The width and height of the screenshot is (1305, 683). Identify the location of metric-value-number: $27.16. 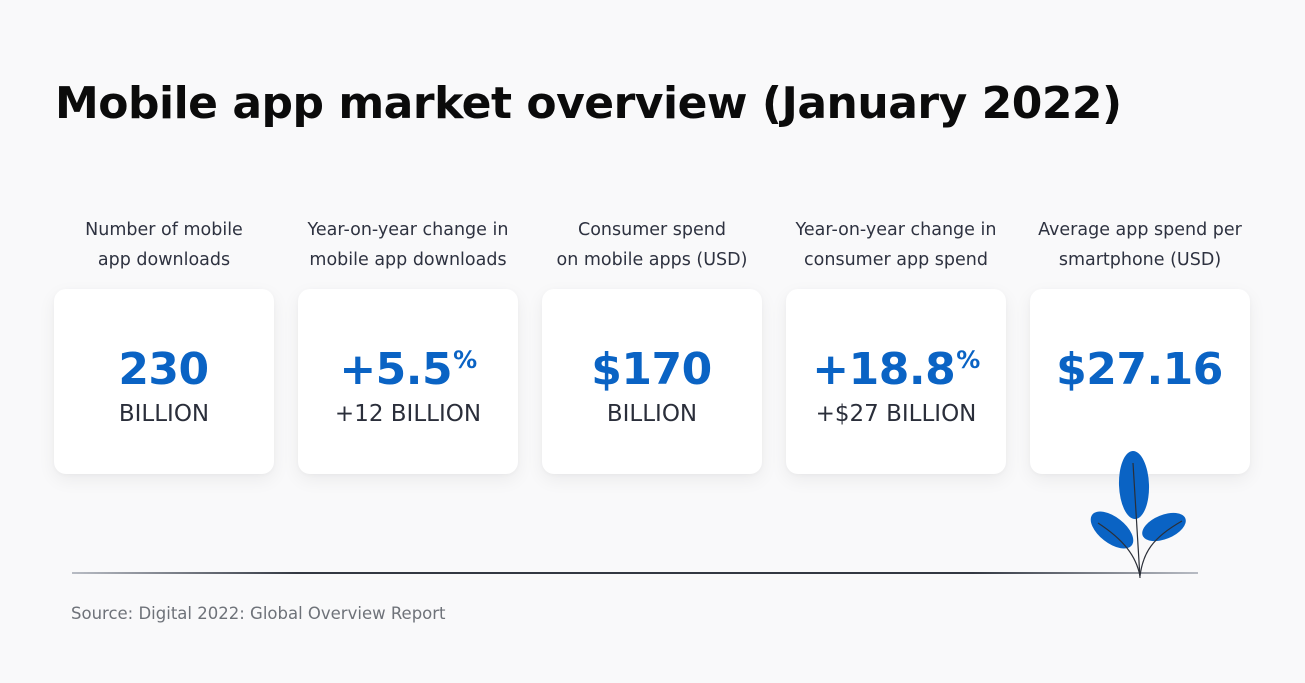
(1139, 369).